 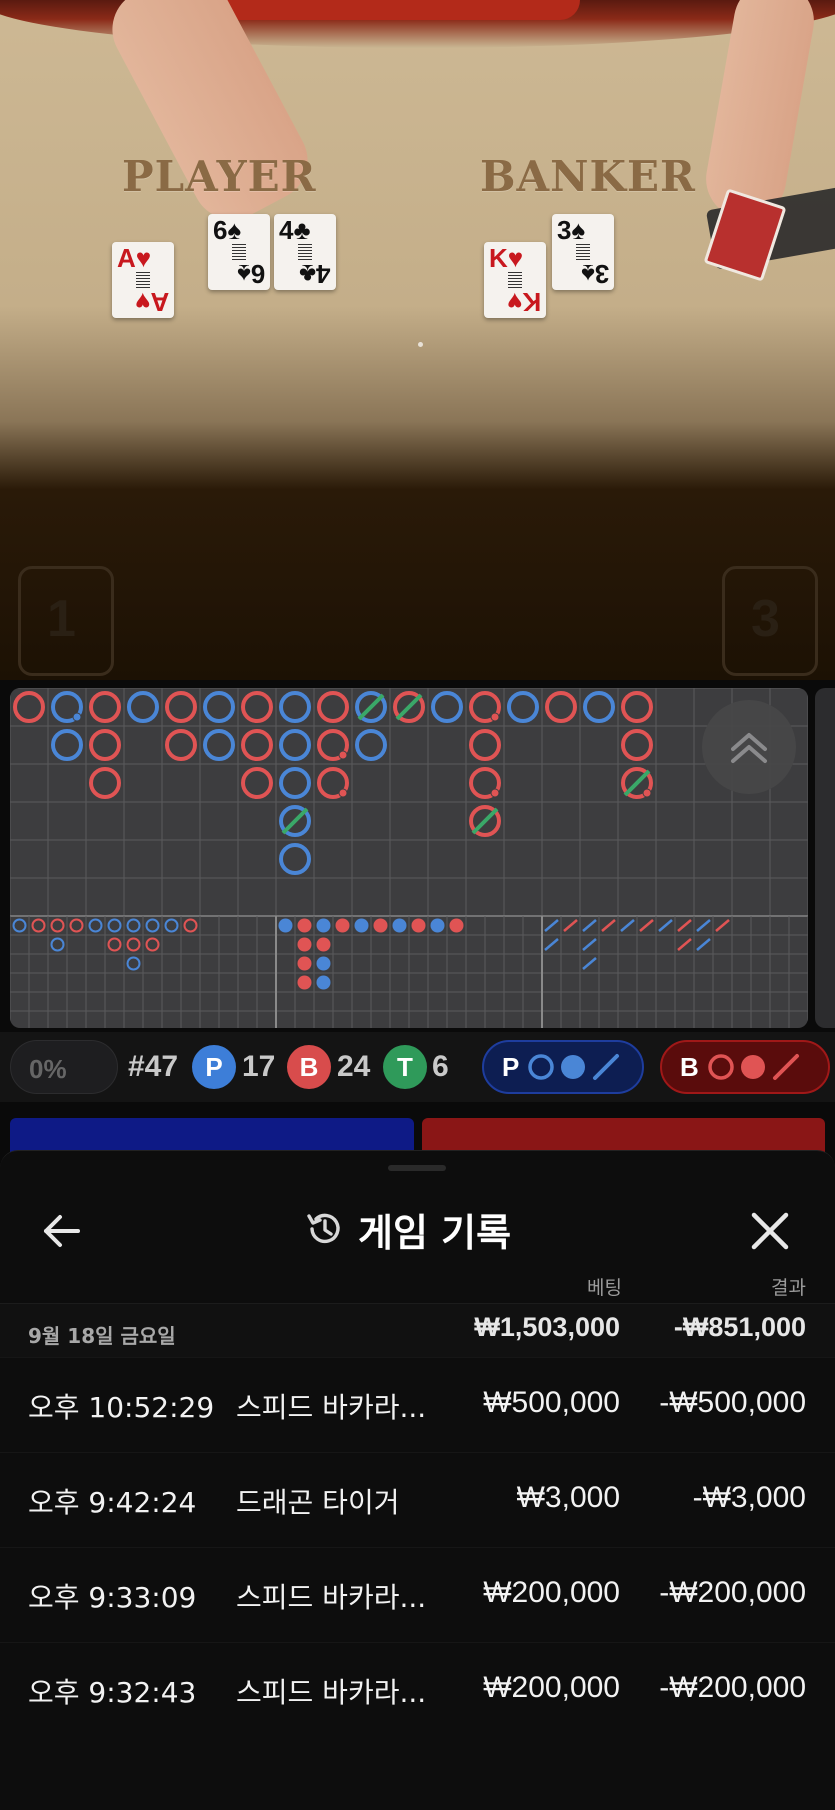 I want to click on banker-prediction-label: B, so click(x=689, y=1066).